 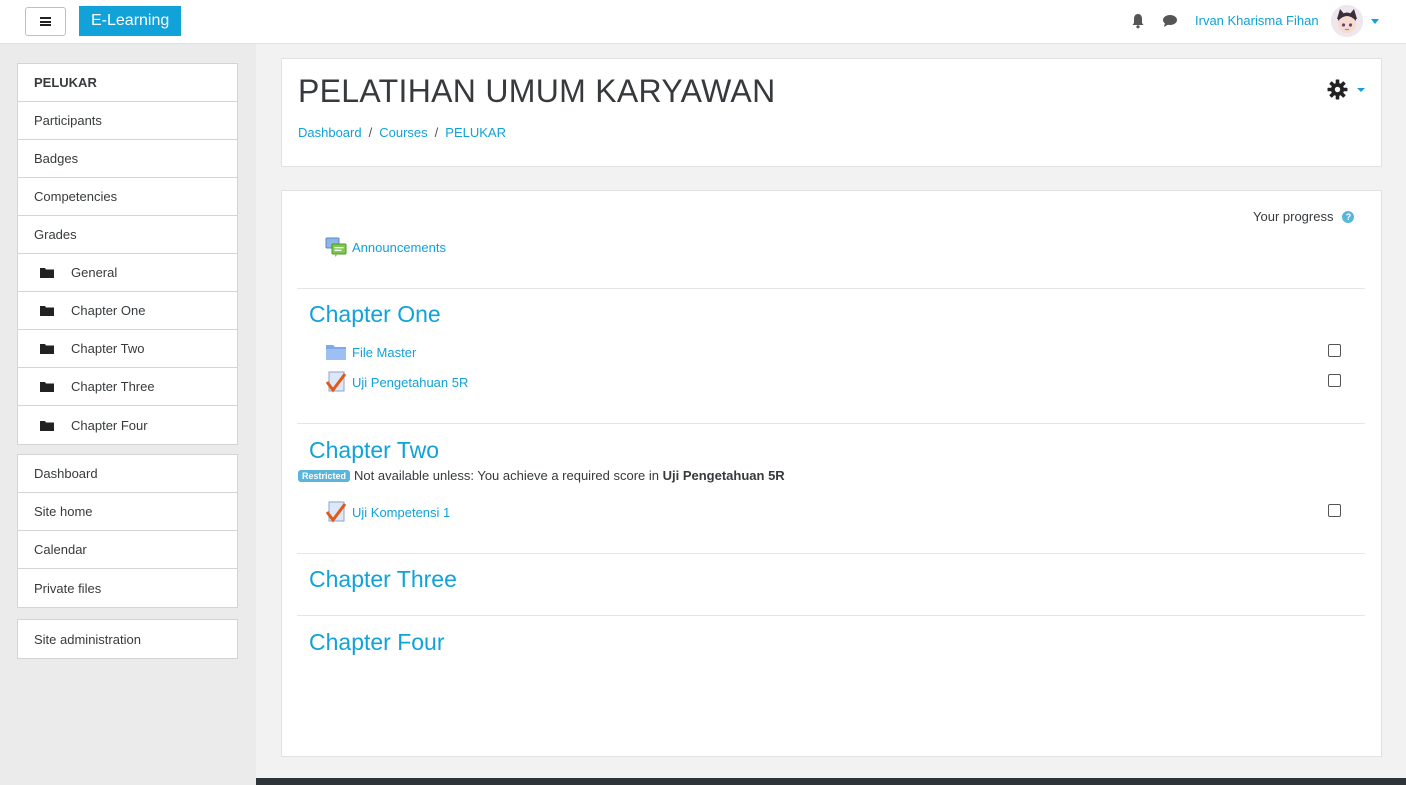 I want to click on nav-item-chapter-four: Chapter Four, so click(x=127, y=425).